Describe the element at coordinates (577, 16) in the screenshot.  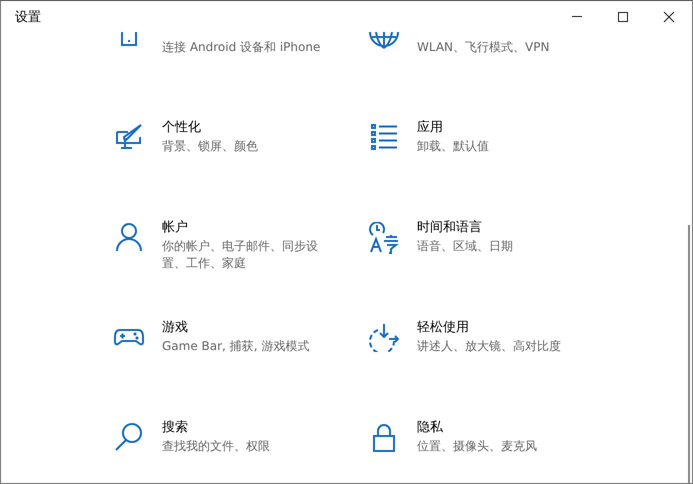
I see `minimize-icon` at that location.